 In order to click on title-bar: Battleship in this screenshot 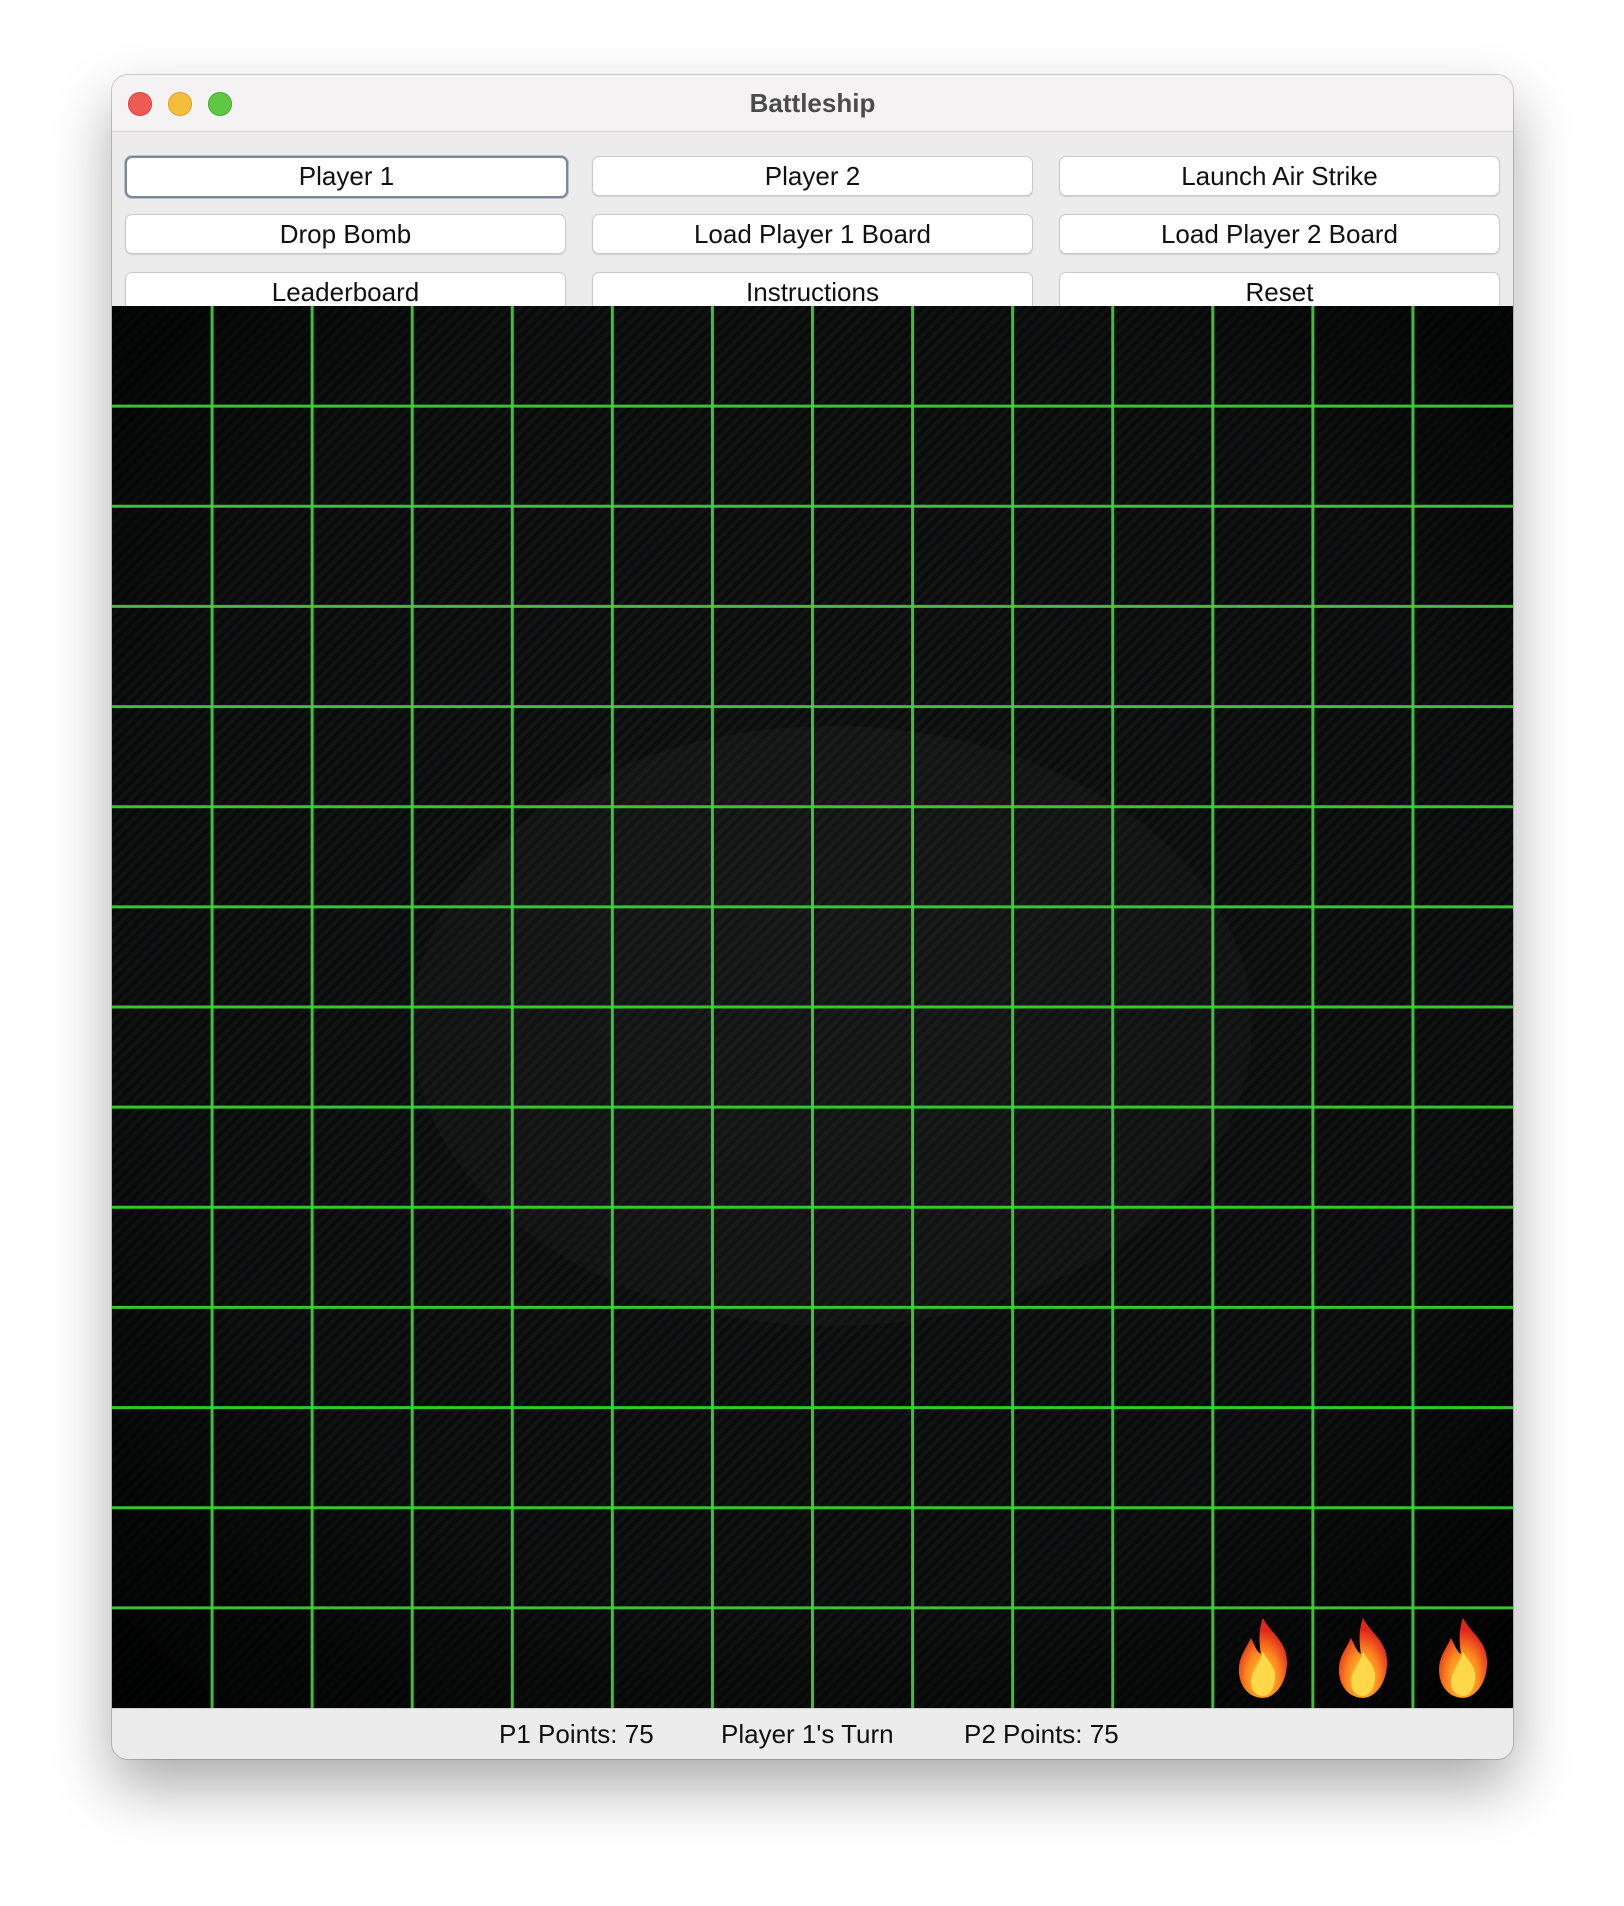, I will do `click(812, 103)`.